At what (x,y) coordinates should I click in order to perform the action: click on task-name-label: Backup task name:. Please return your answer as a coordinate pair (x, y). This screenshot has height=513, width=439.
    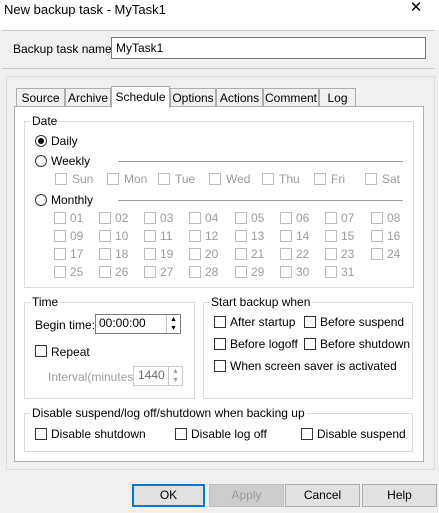
    Looking at the image, I should click on (64, 49).